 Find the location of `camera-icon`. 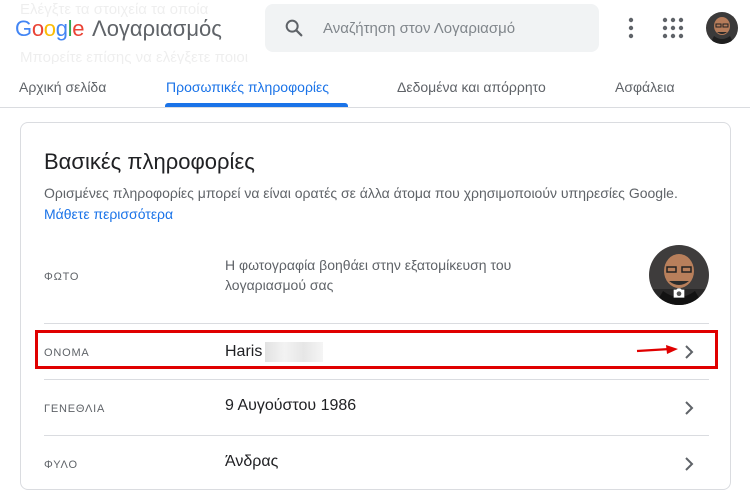

camera-icon is located at coordinates (679, 293).